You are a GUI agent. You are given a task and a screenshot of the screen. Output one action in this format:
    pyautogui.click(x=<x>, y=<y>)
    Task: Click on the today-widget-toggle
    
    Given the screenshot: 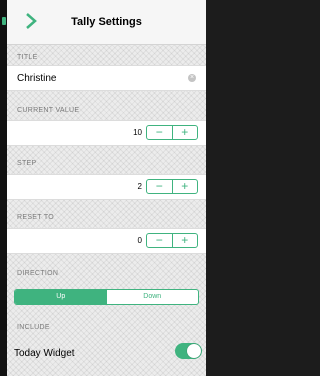 What is the action you would take?
    pyautogui.click(x=188, y=351)
    